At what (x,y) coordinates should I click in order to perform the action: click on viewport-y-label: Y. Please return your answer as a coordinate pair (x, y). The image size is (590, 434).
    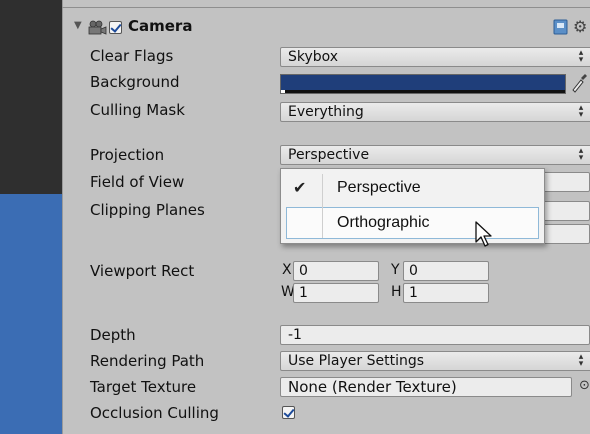
    Looking at the image, I should click on (395, 270).